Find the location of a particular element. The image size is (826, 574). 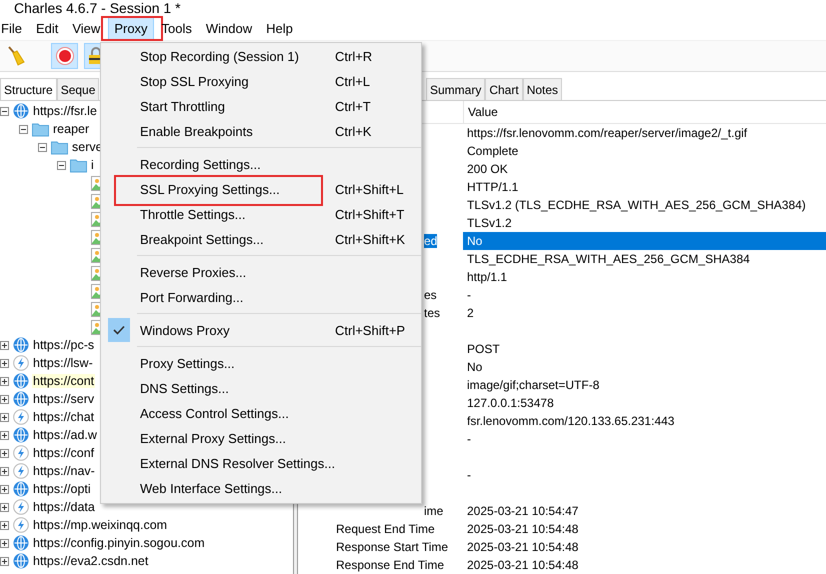

shortcut-label: Ctrl+Shift+T is located at coordinates (369, 214).